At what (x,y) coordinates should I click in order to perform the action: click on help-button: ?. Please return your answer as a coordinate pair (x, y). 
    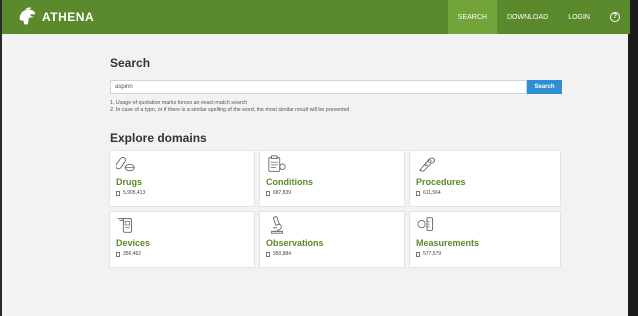
    Looking at the image, I should click on (615, 17).